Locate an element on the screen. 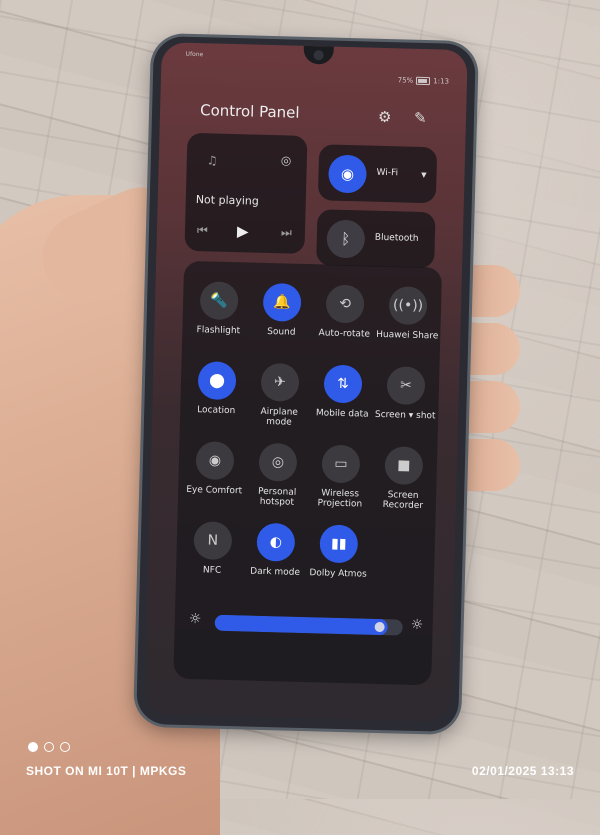  airplane-icon: ✈ is located at coordinates (280, 382).